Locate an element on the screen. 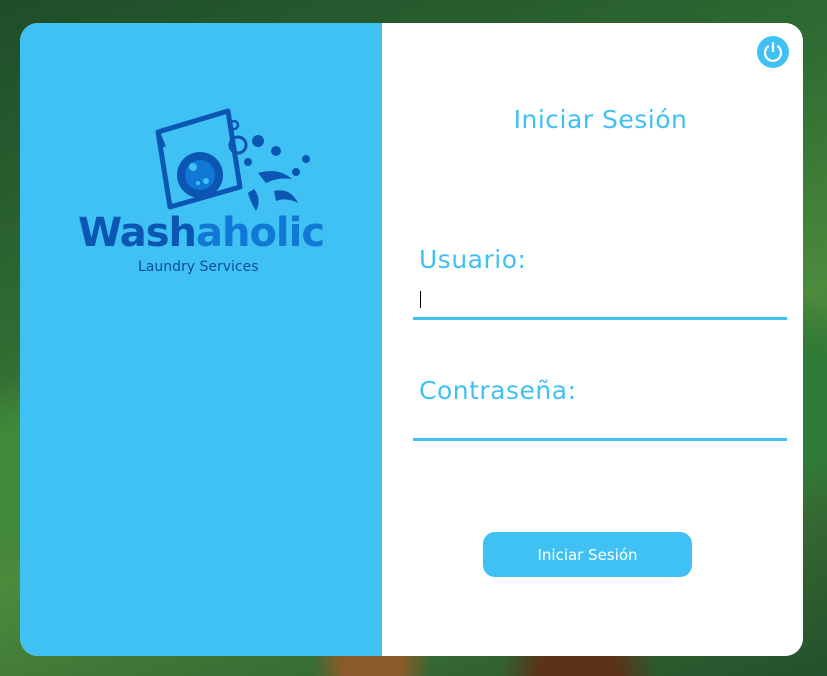  page-title-wrap: Iniciar Sesión is located at coordinates (592, 119).